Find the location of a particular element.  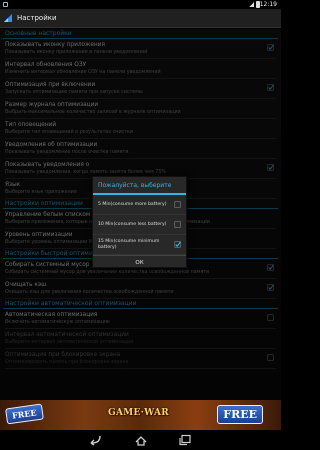

dialog-option-label: 15 Min(consume minimum battery) is located at coordinates (129, 244).